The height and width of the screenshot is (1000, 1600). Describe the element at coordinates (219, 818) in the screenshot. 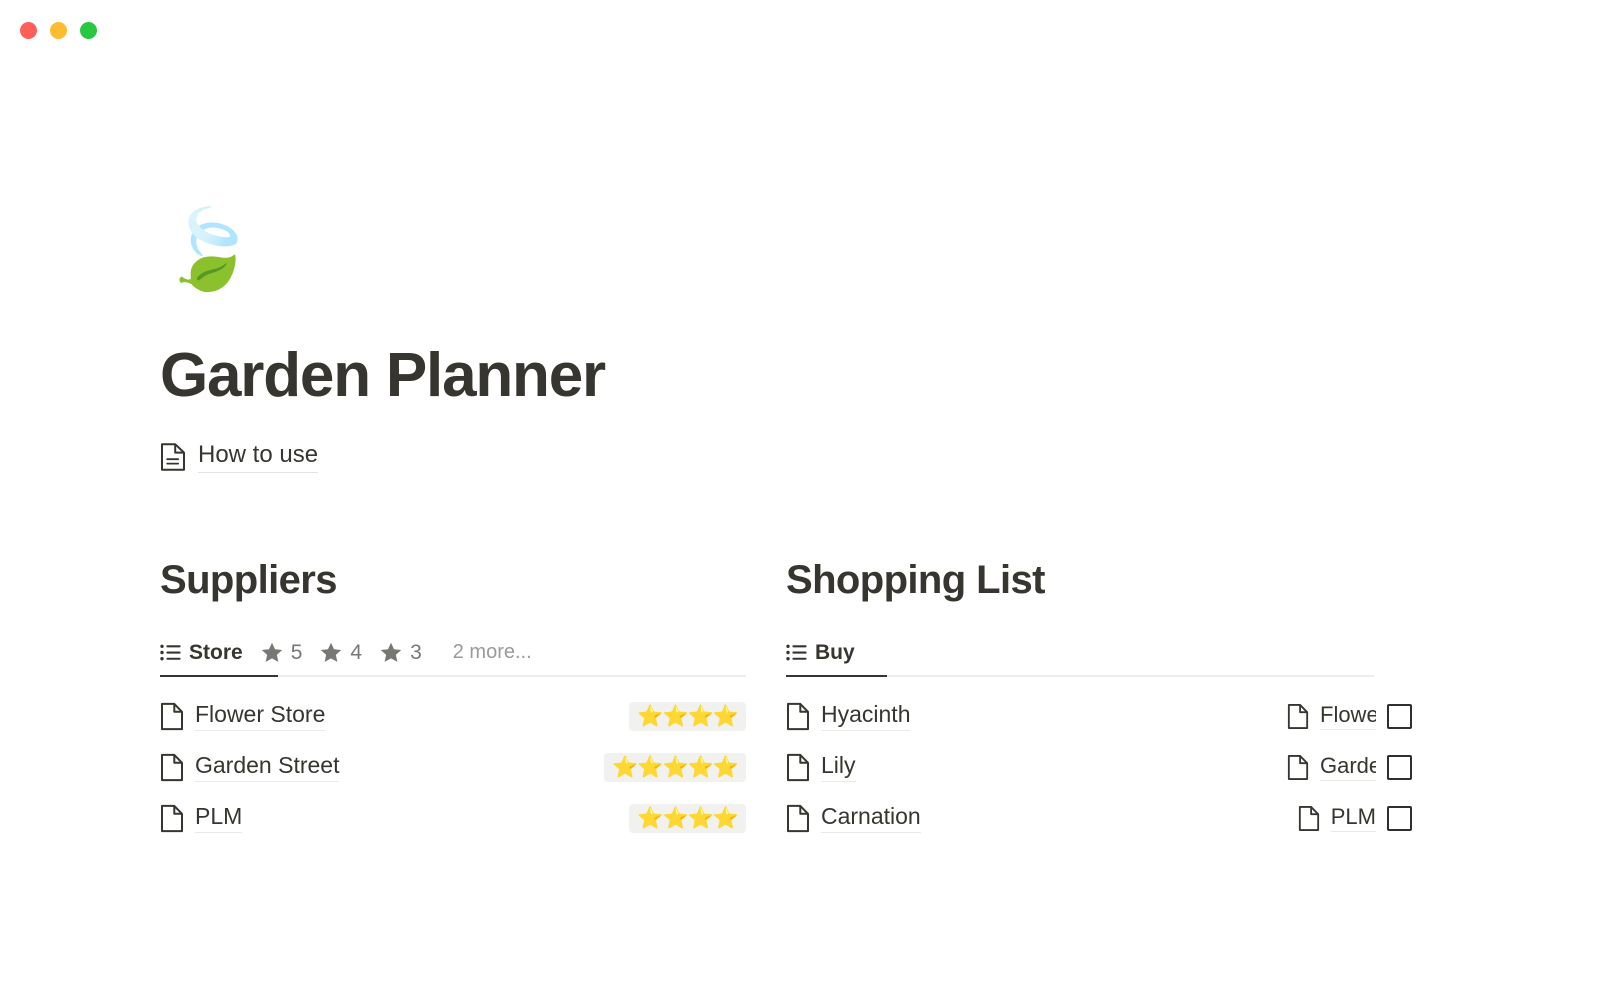

I see `supplier-name: PLM` at that location.